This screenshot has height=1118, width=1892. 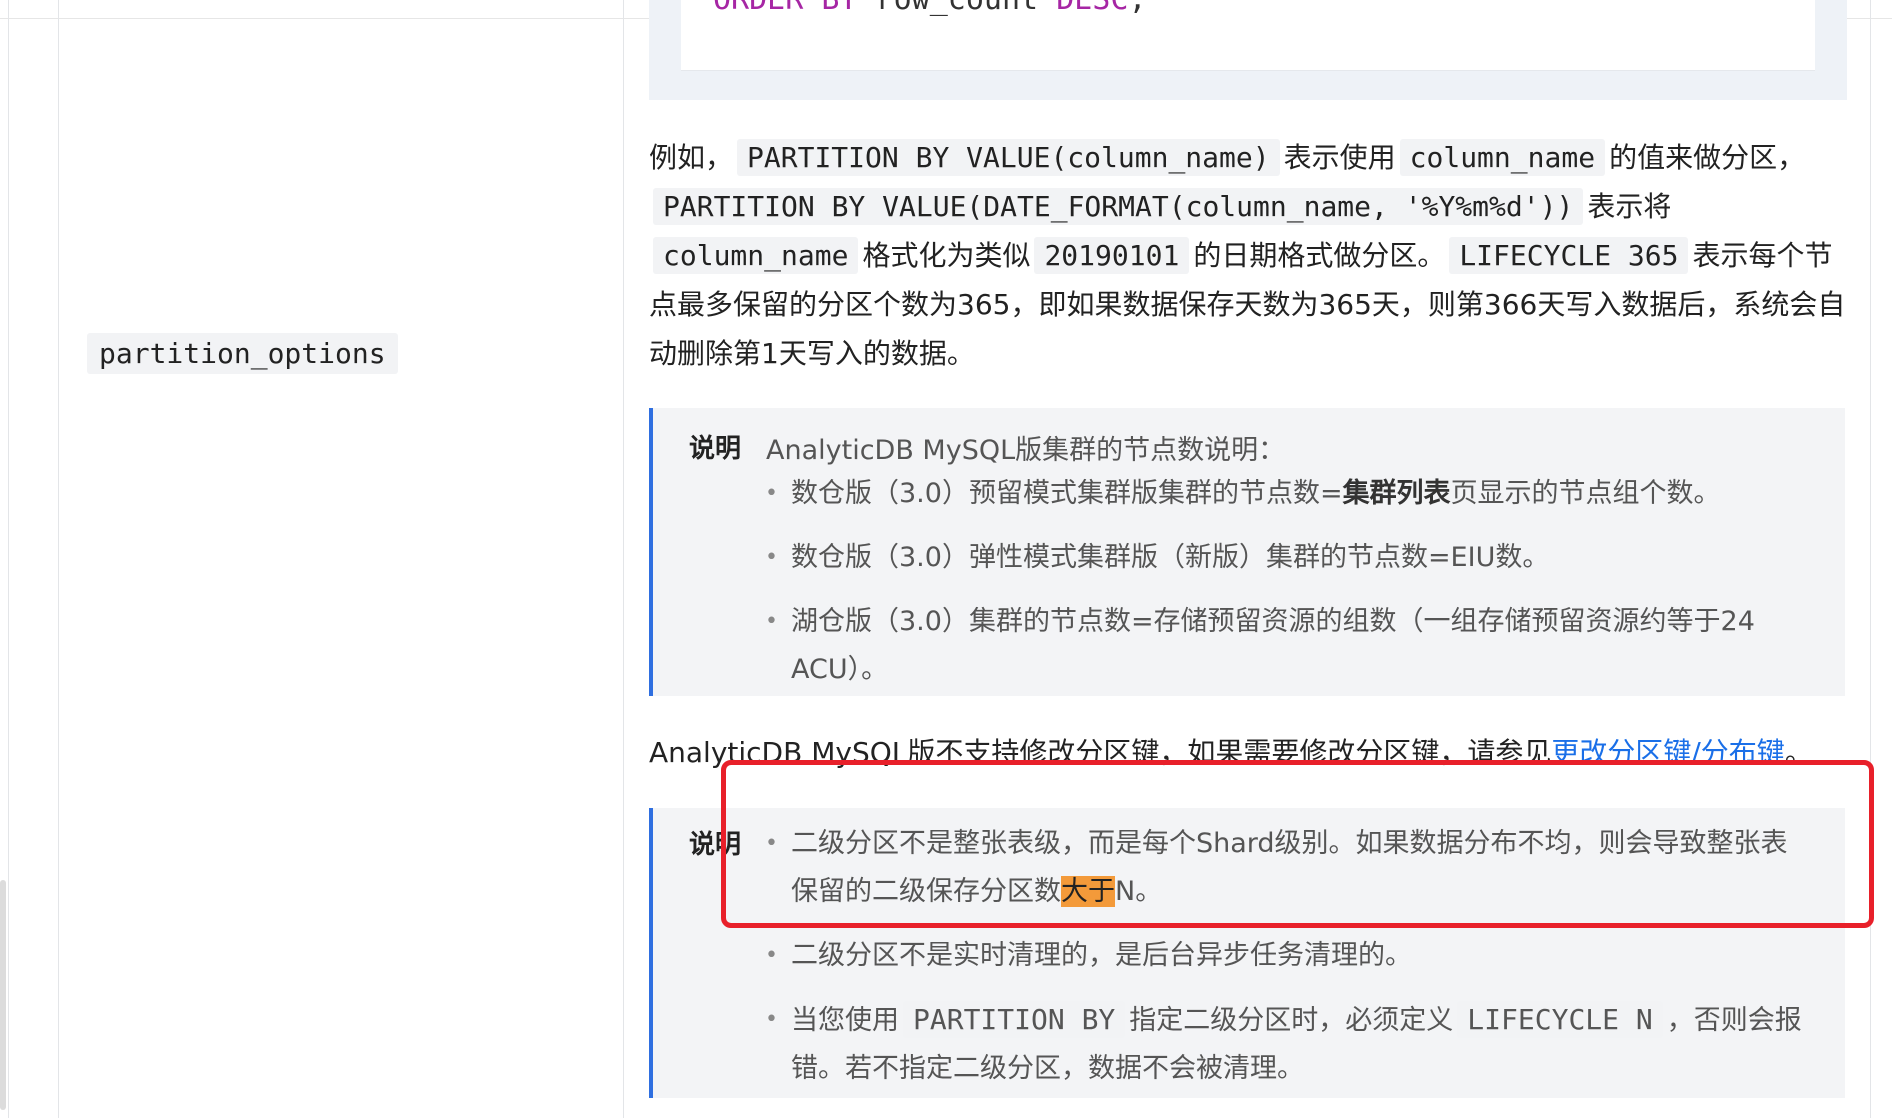 I want to click on list-item-text: 指定二级分区时，必须定义, so click(x=1291, y=1020).